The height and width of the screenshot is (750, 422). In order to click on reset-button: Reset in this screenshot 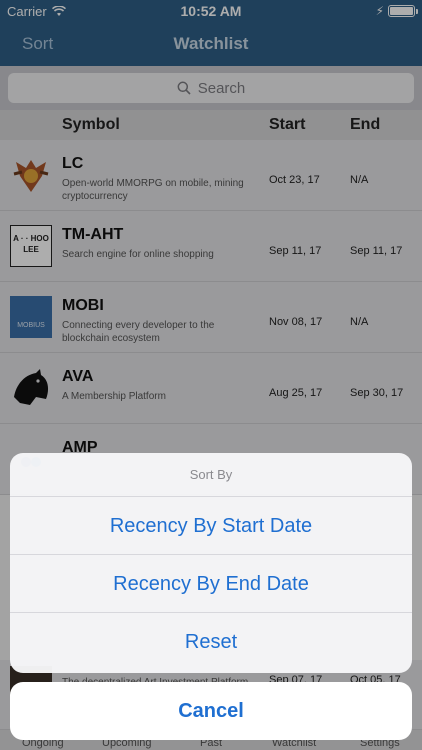, I will do `click(211, 642)`.